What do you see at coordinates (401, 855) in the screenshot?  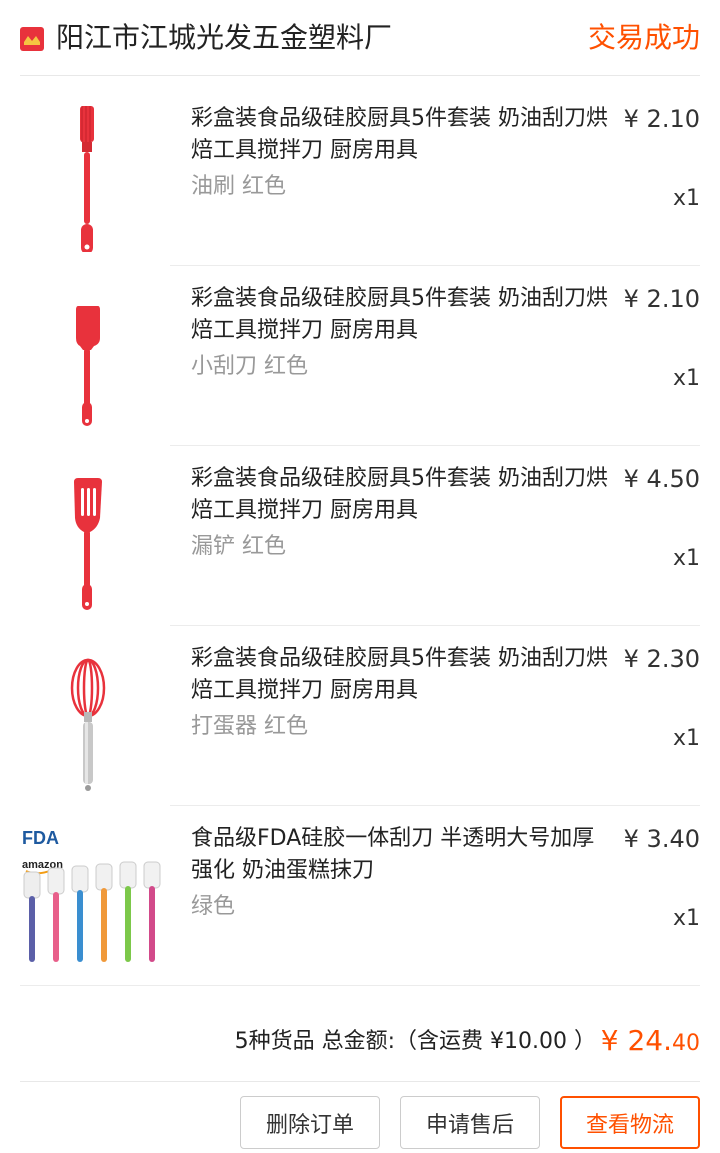 I see `item-title: 食品级FDA硅胶一体刮刀 半透明大号加厚强化 奶油蛋糕抹刀` at bounding box center [401, 855].